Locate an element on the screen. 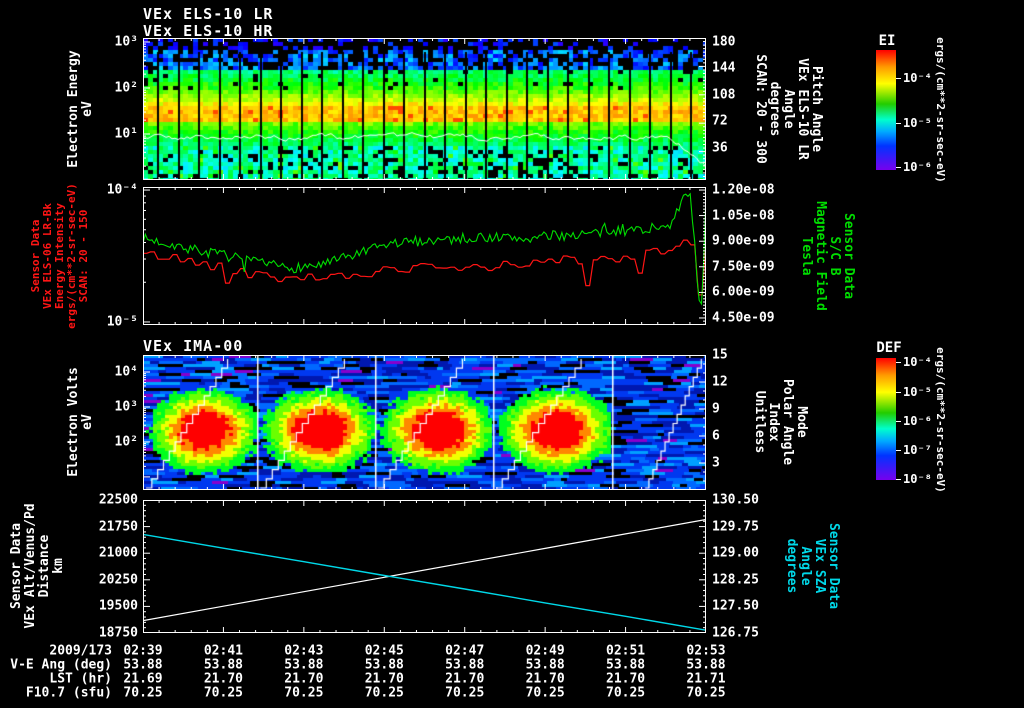 This screenshot has height=708, width=1024. right-axis-tick-label: 6 is located at coordinates (716, 436).